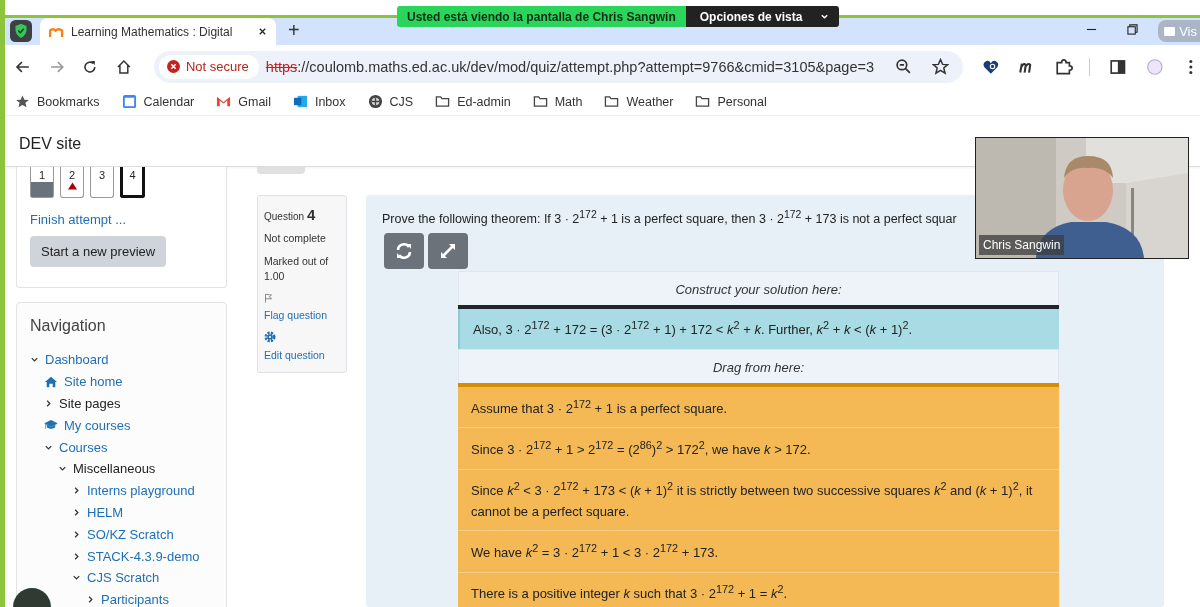  What do you see at coordinates (448, 251) in the screenshot?
I see `expand-button` at bounding box center [448, 251].